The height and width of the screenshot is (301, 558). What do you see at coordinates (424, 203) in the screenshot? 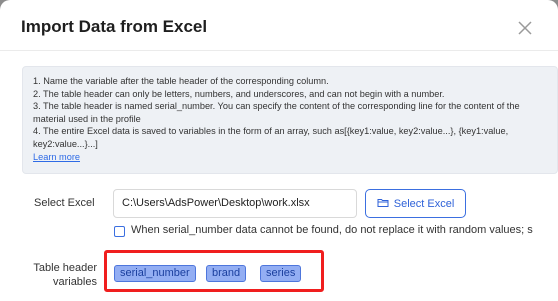
I see `select-excel-button-label: Select Excel` at bounding box center [424, 203].